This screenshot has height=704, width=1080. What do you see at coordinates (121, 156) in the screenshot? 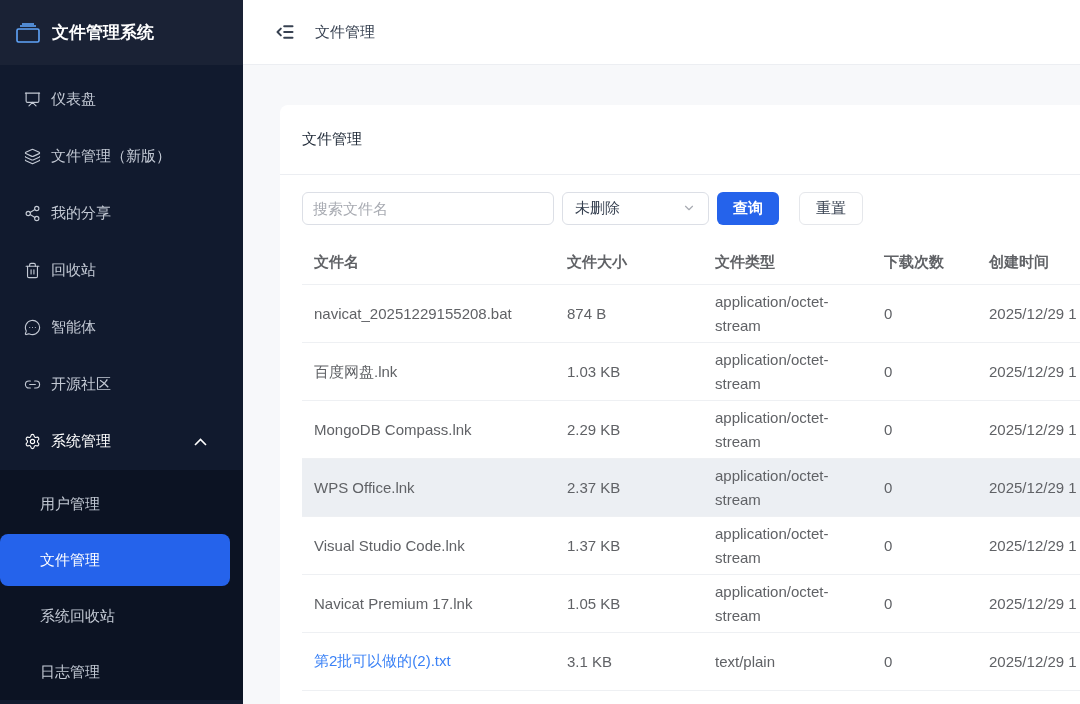
I see `sidebar-item: 文件管理（新版）` at bounding box center [121, 156].